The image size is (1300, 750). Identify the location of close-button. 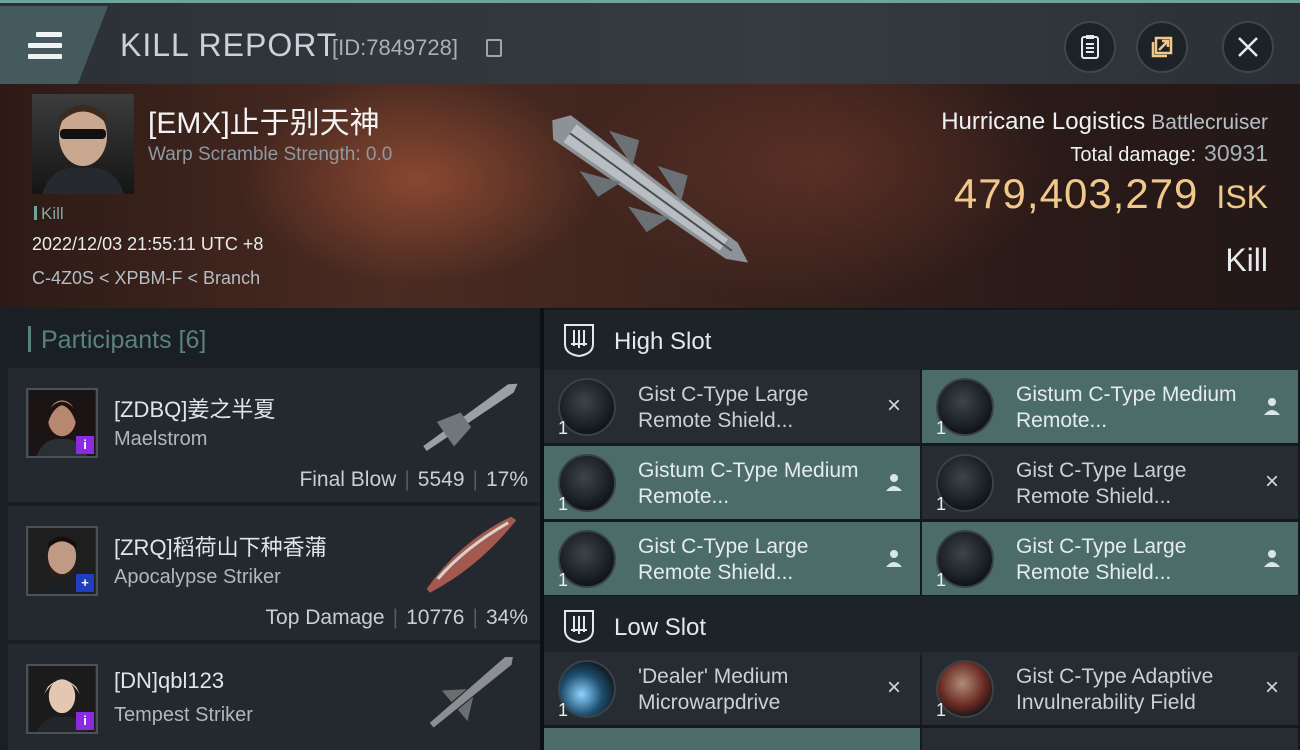
(1248, 47).